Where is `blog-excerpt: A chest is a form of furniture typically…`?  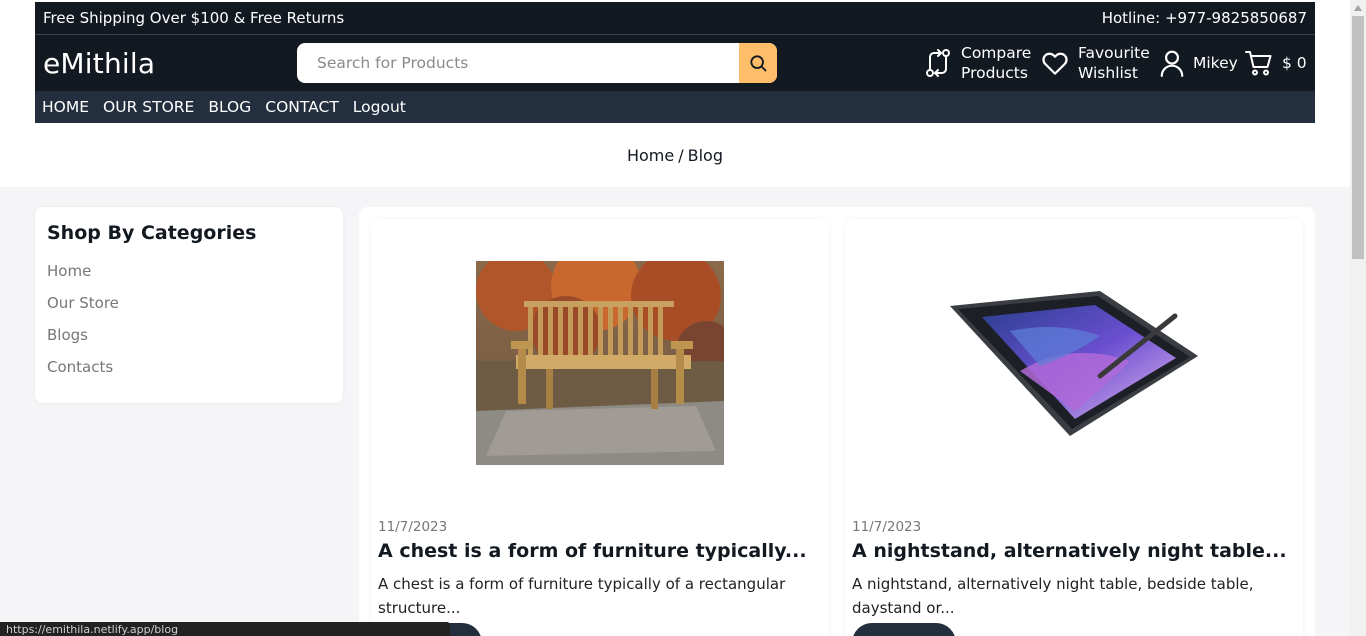
blog-excerpt: A chest is a form of furniture typically… is located at coordinates (582, 596).